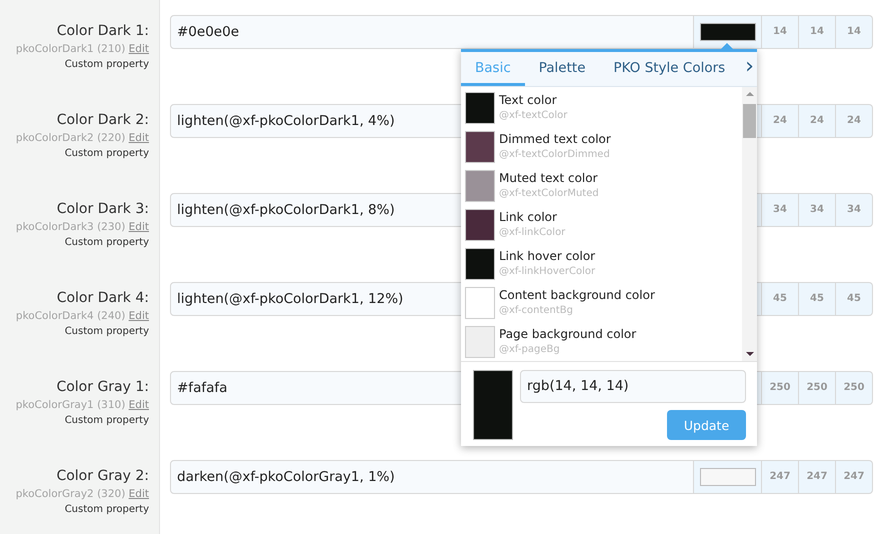 The image size is (879, 534). Describe the element at coordinates (71, 494) in the screenshot. I see `property-name: pkoColorGray2 (320)` at that location.